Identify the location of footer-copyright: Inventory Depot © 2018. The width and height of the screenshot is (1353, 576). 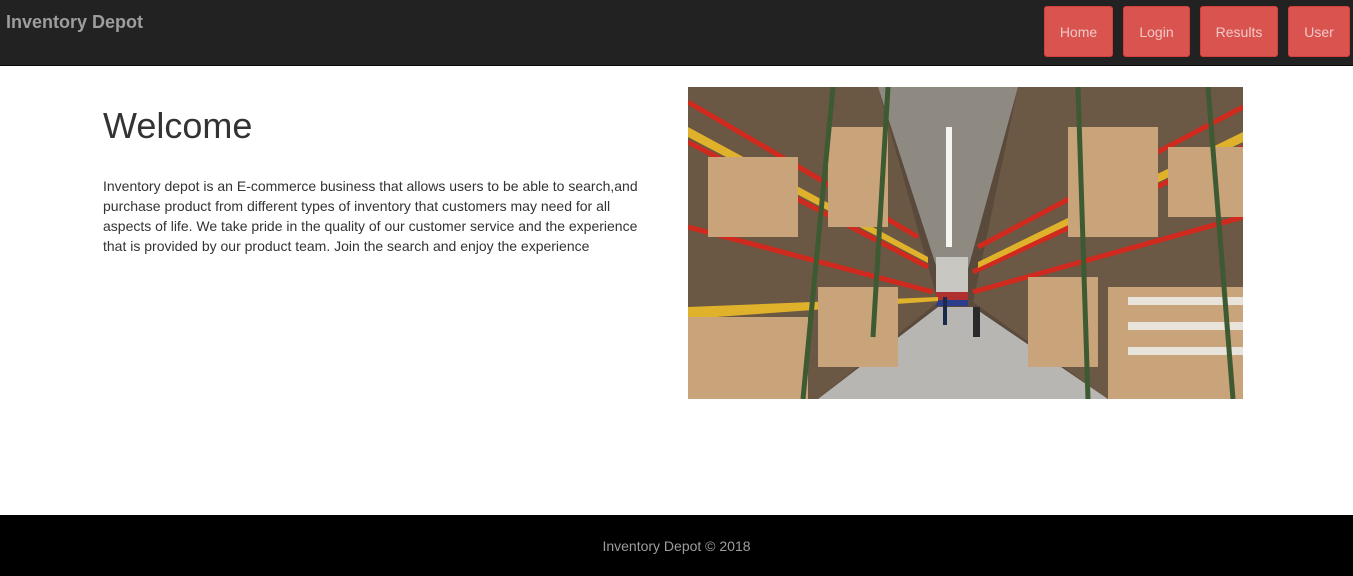
(676, 545).